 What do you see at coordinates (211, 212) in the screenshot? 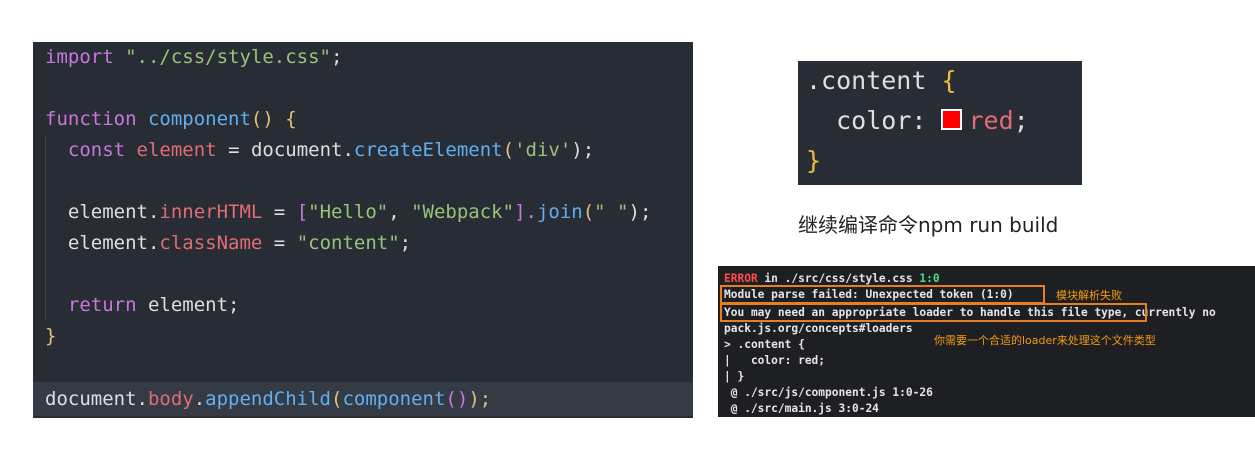
I see `property-innerHTML: innerHTML` at bounding box center [211, 212].